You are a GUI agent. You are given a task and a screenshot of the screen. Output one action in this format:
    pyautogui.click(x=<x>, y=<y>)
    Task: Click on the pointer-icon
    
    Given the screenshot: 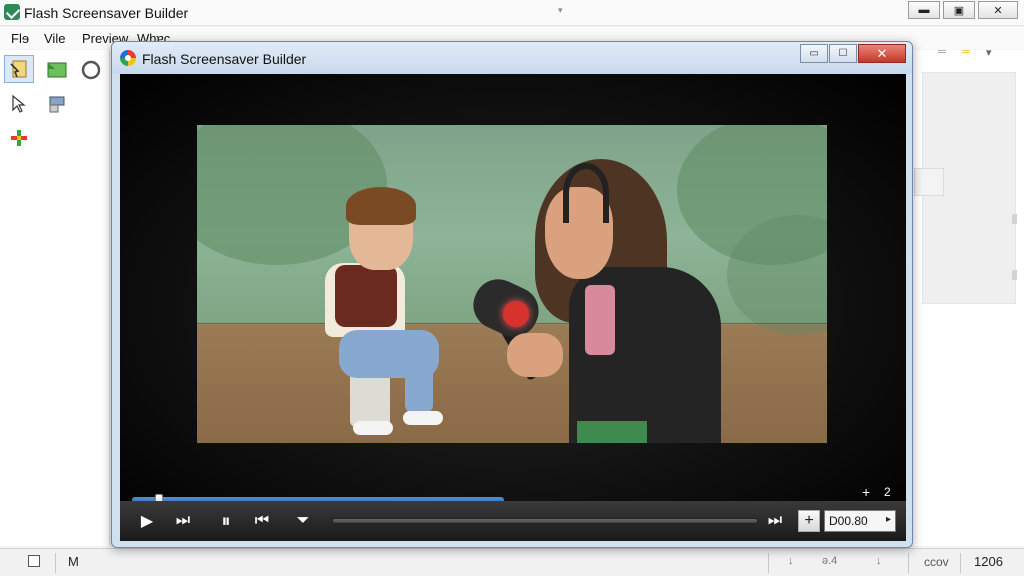 What is the action you would take?
    pyautogui.click(x=19, y=103)
    